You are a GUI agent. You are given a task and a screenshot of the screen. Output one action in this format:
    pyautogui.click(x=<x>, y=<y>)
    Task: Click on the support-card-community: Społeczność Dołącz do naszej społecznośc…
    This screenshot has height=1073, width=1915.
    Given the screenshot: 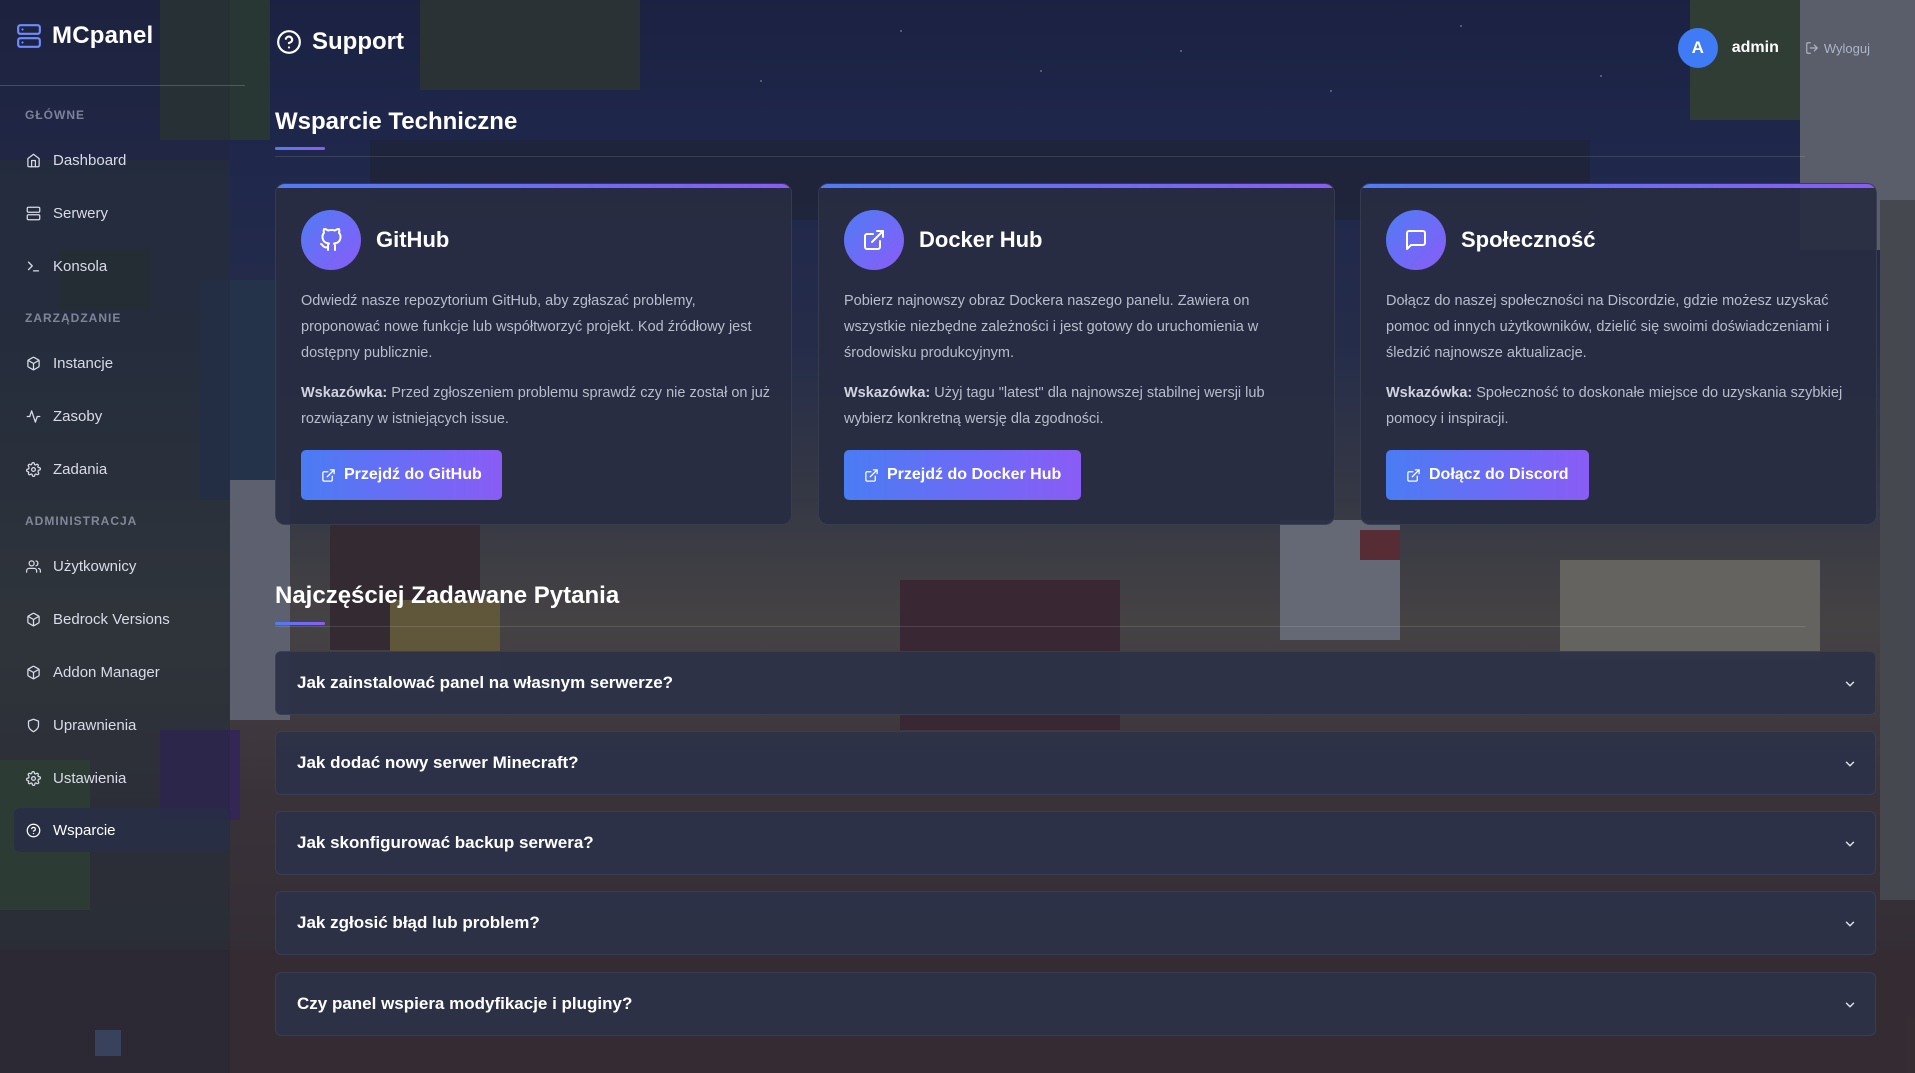 What is the action you would take?
    pyautogui.click(x=1618, y=354)
    